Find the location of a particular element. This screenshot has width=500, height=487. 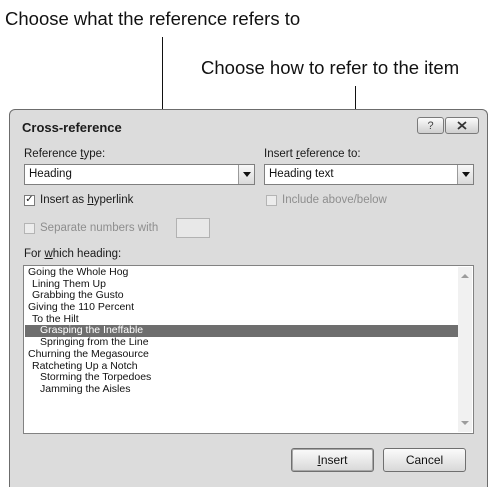

scroll-up-arrow-icon is located at coordinates (465, 276).